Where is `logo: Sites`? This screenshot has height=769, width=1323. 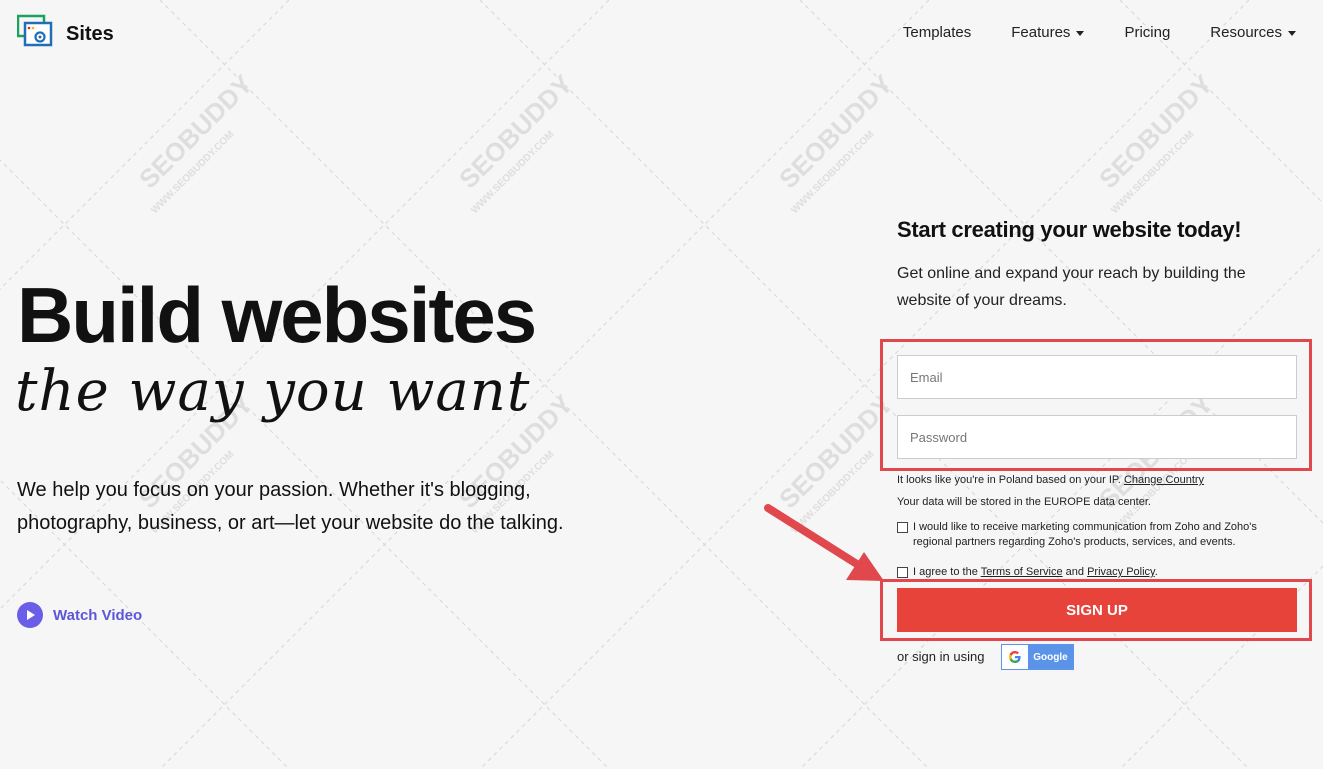 logo: Sites is located at coordinates (65, 34).